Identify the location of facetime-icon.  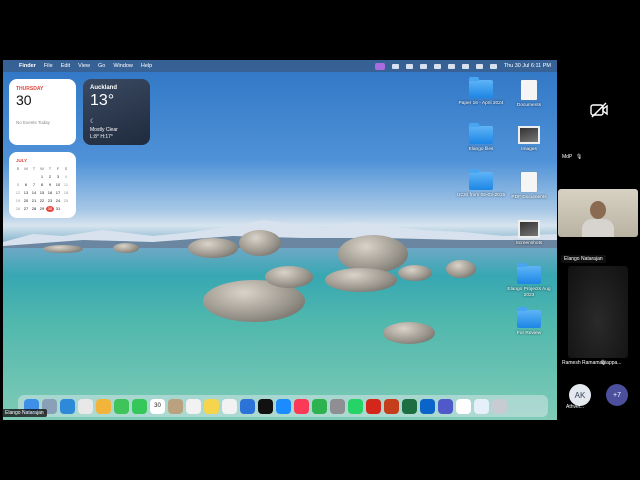
(121, 406).